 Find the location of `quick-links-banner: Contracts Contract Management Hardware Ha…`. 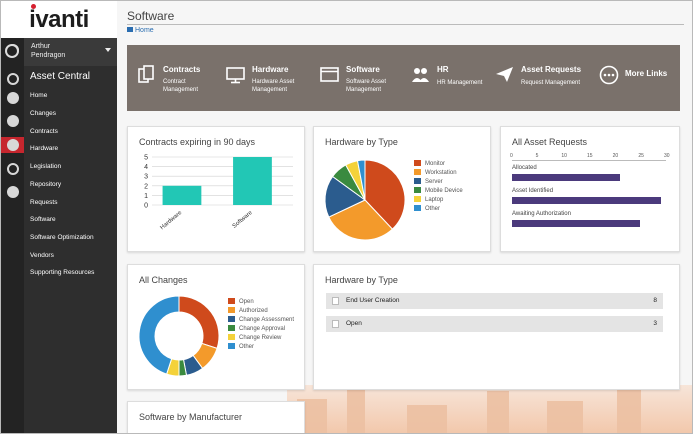

quick-links-banner: Contracts Contract Management Hardware Ha… is located at coordinates (403, 78).